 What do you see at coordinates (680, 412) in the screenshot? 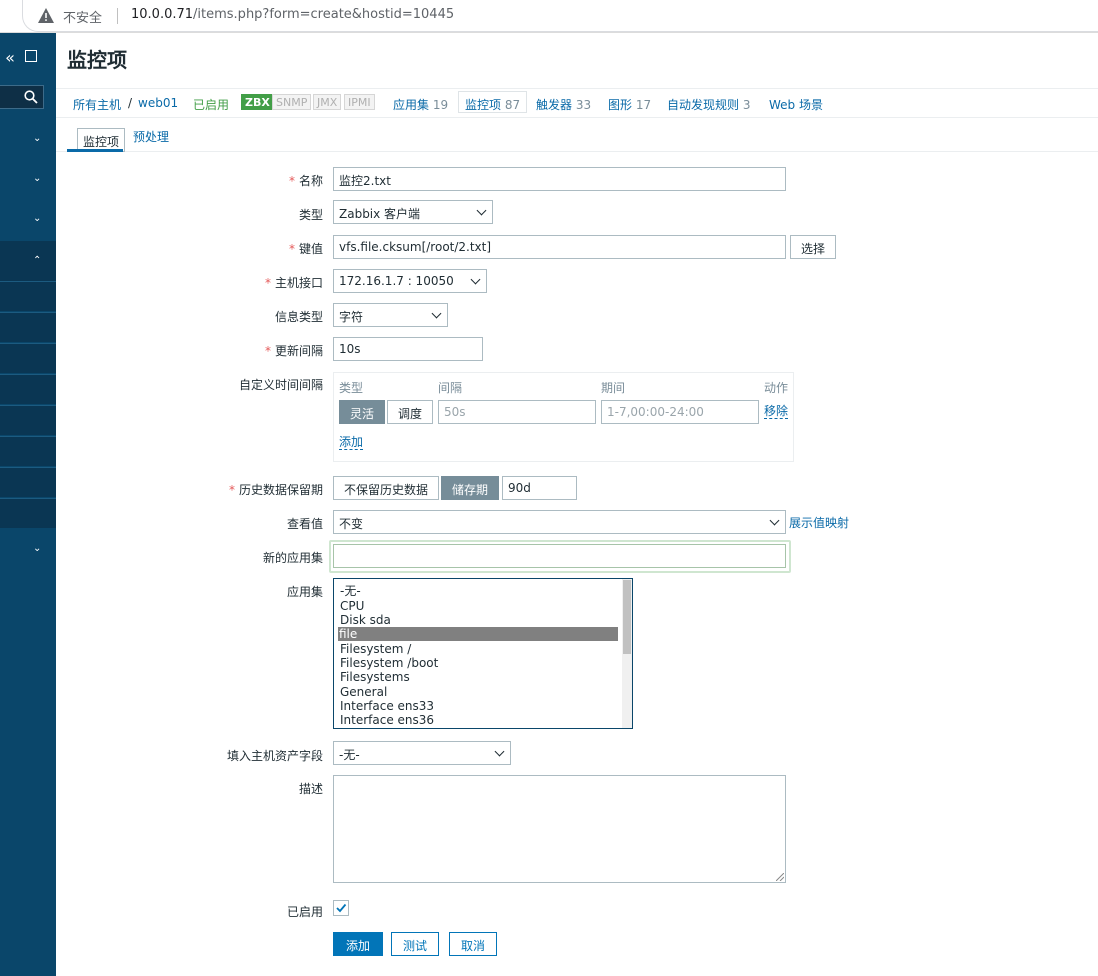
I see `custom-period-input: 1-7,00:00-24:00` at bounding box center [680, 412].